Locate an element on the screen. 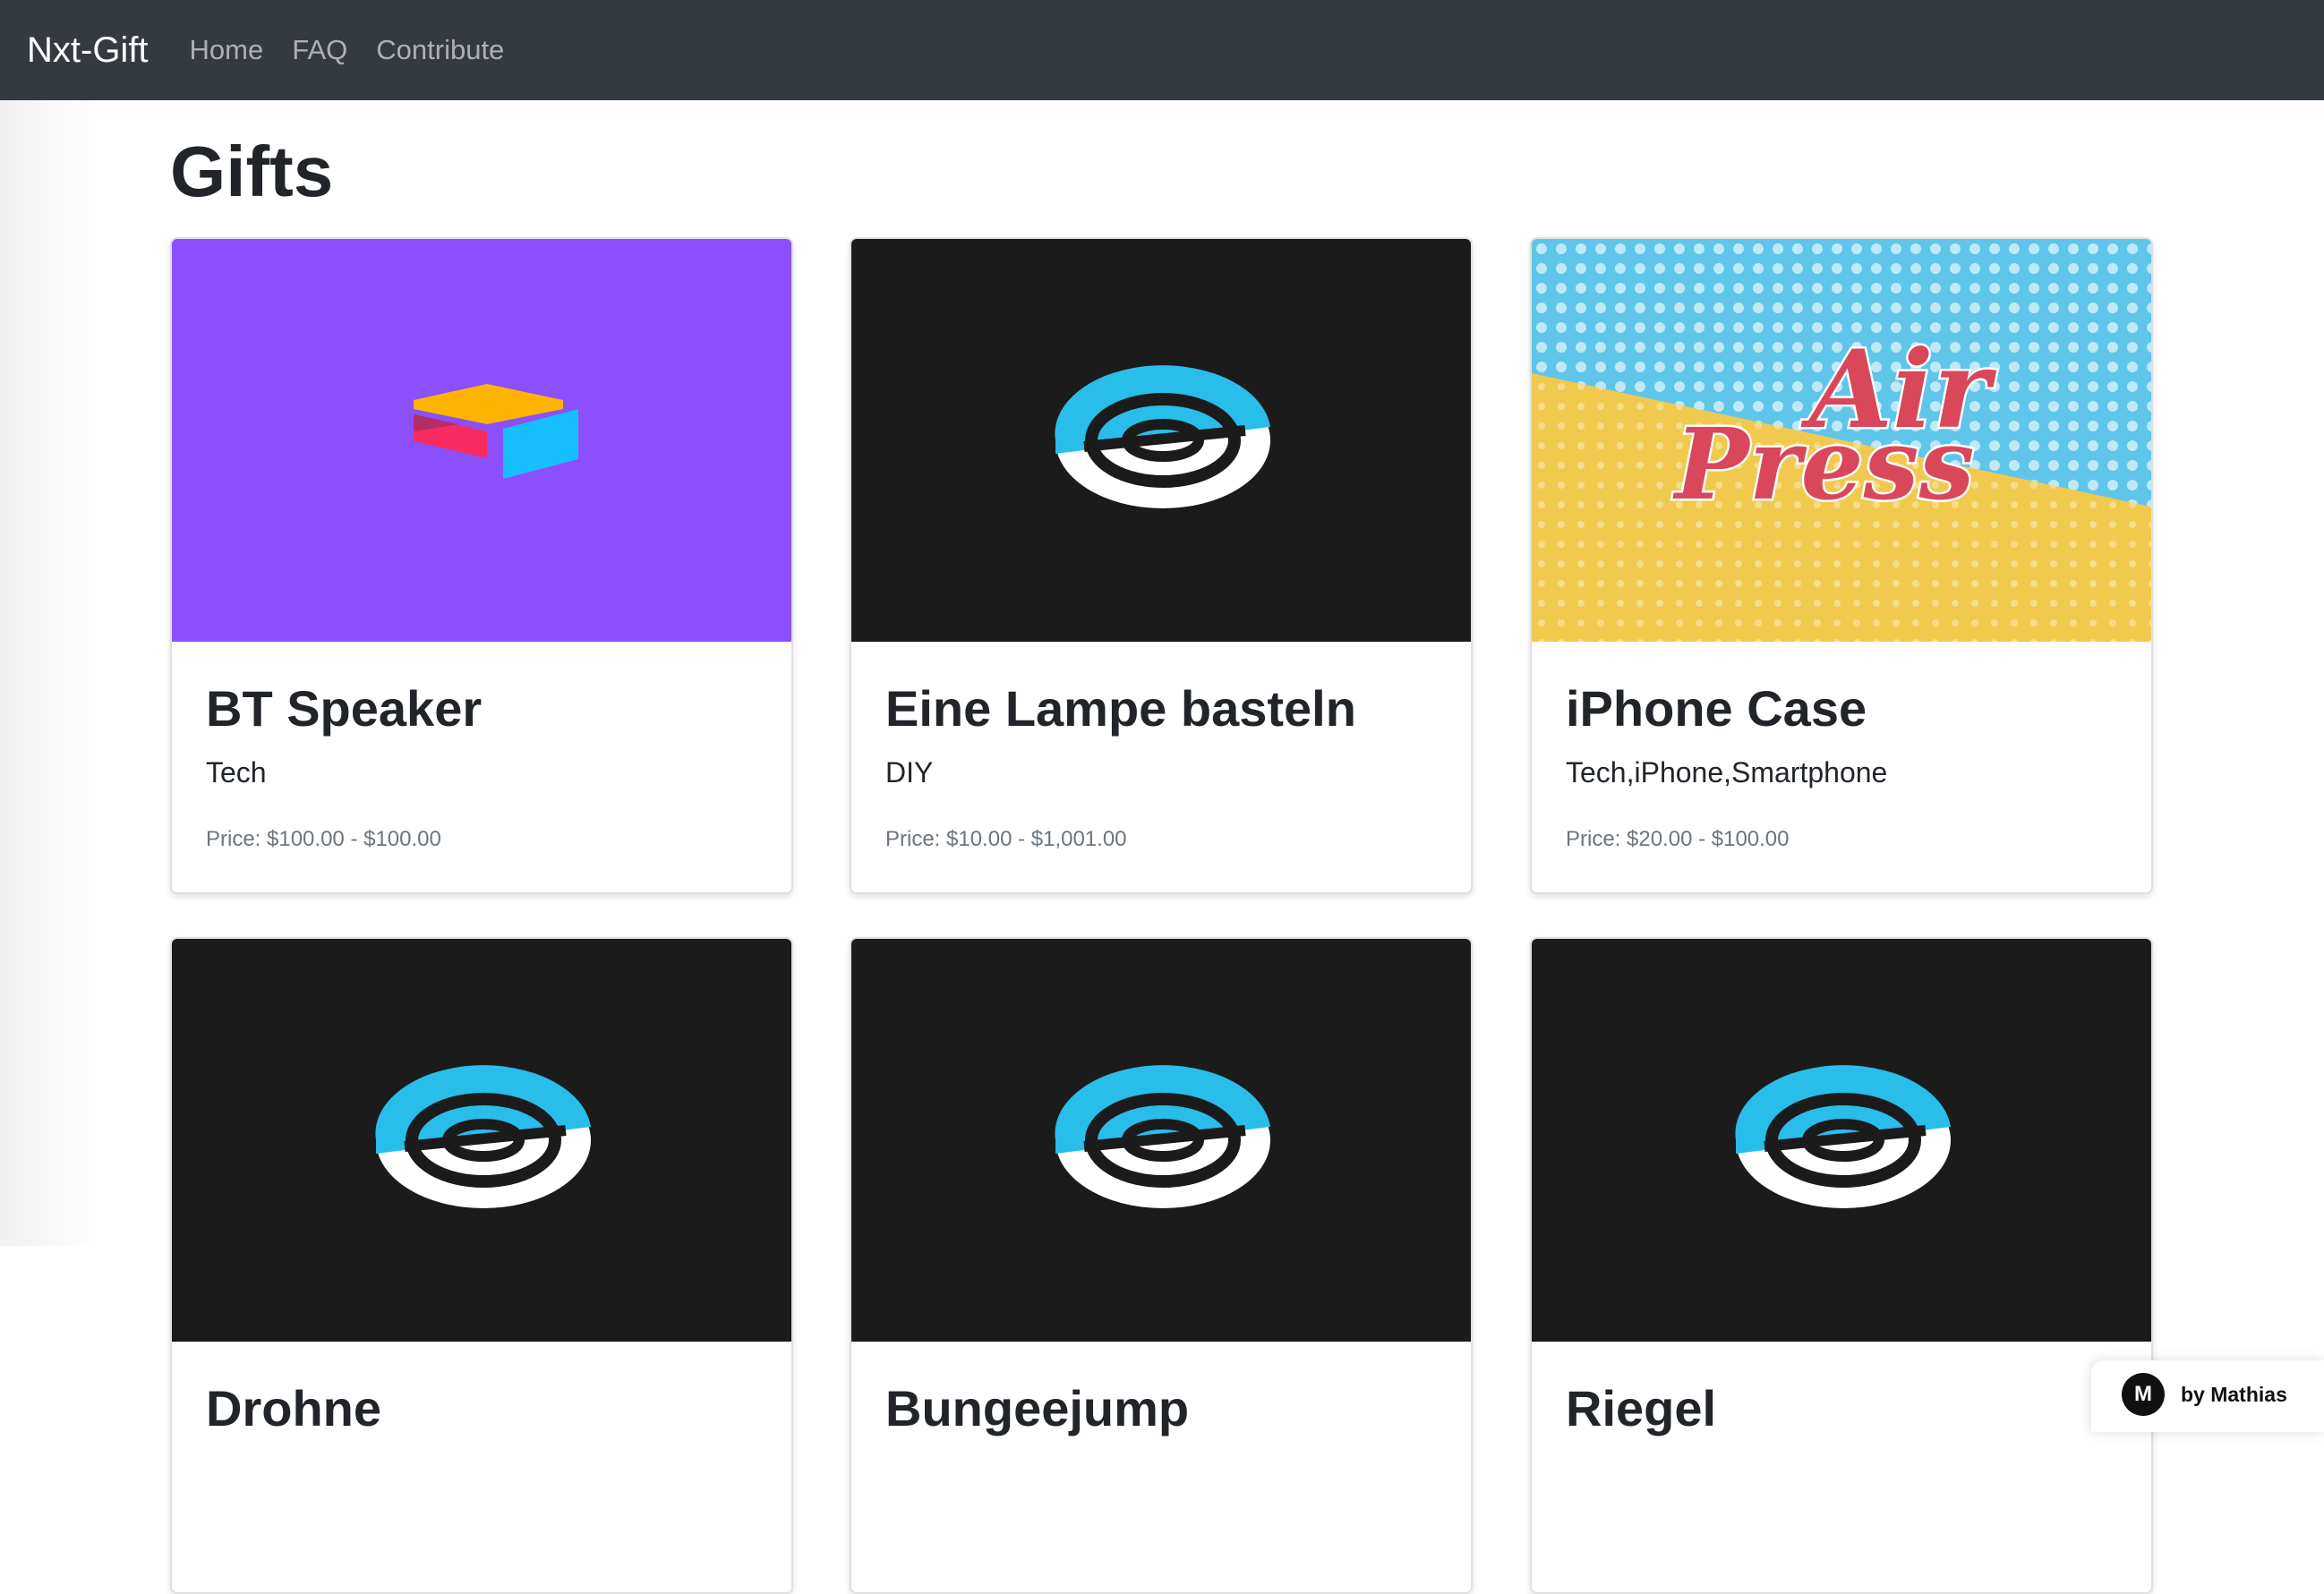 This screenshot has height=1594, width=2324. gift-title: Eine Lampe basteln is located at coordinates (1161, 709).